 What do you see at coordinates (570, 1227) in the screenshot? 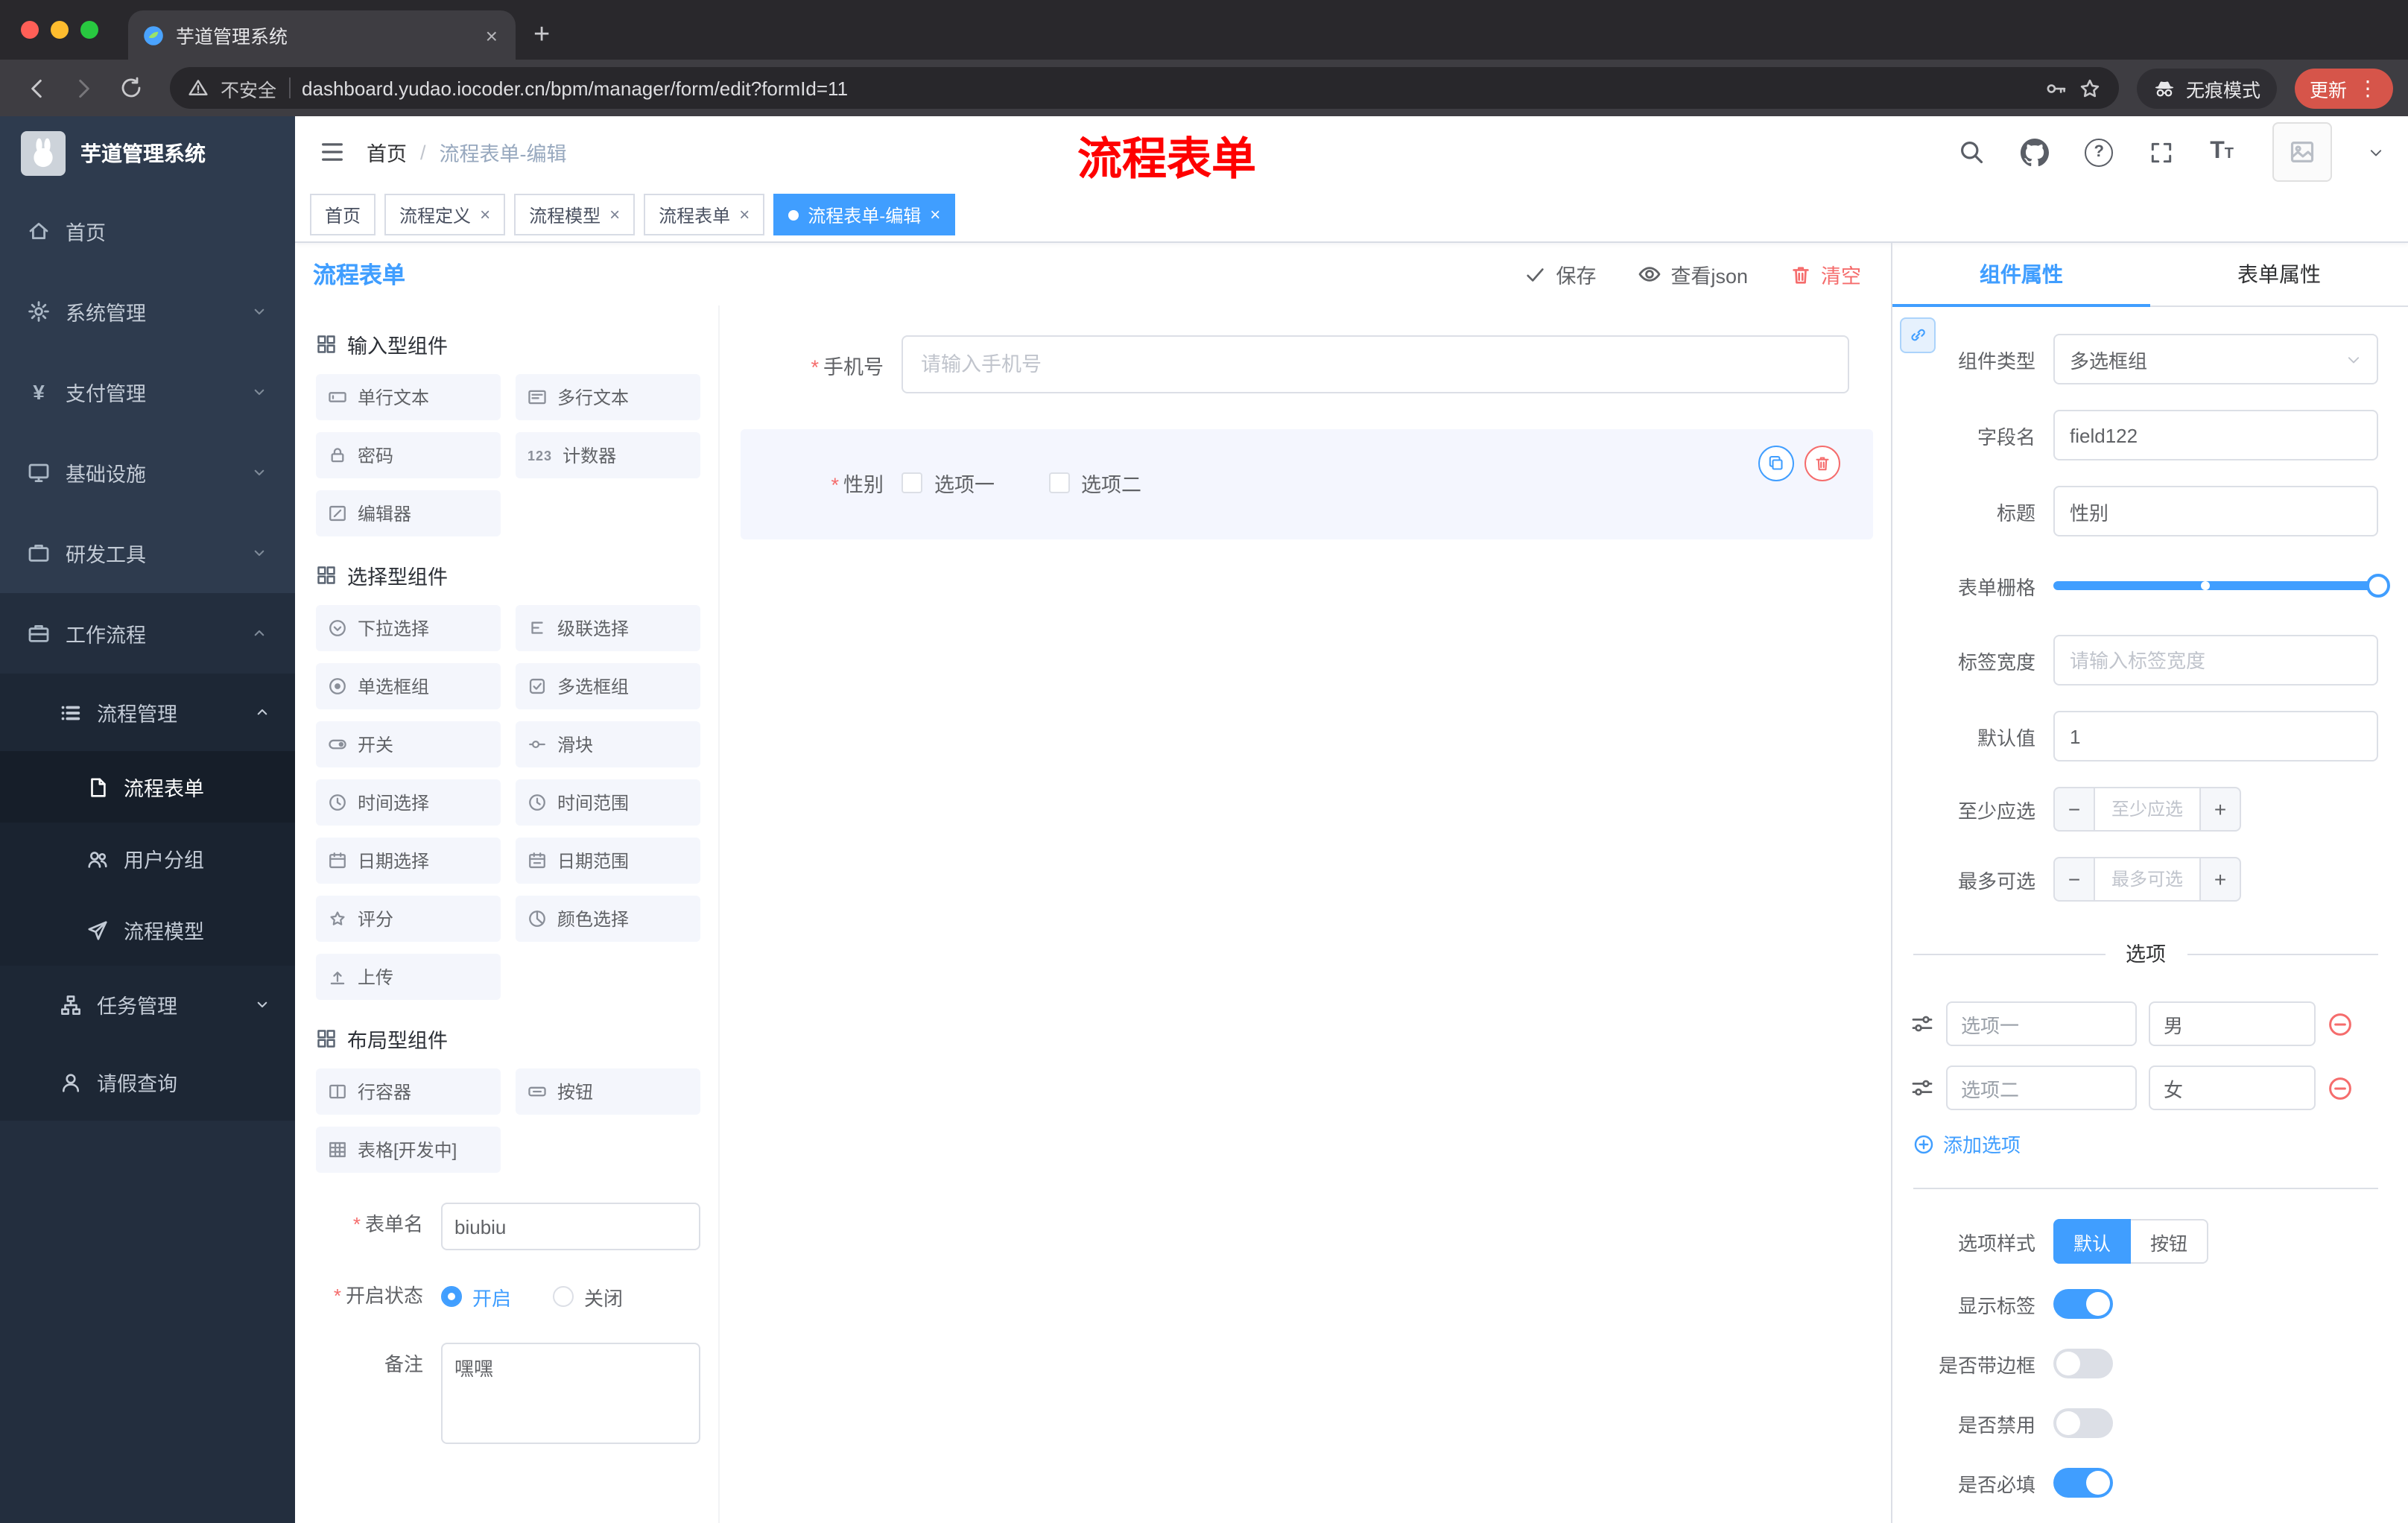
I see `form-name-input` at bounding box center [570, 1227].